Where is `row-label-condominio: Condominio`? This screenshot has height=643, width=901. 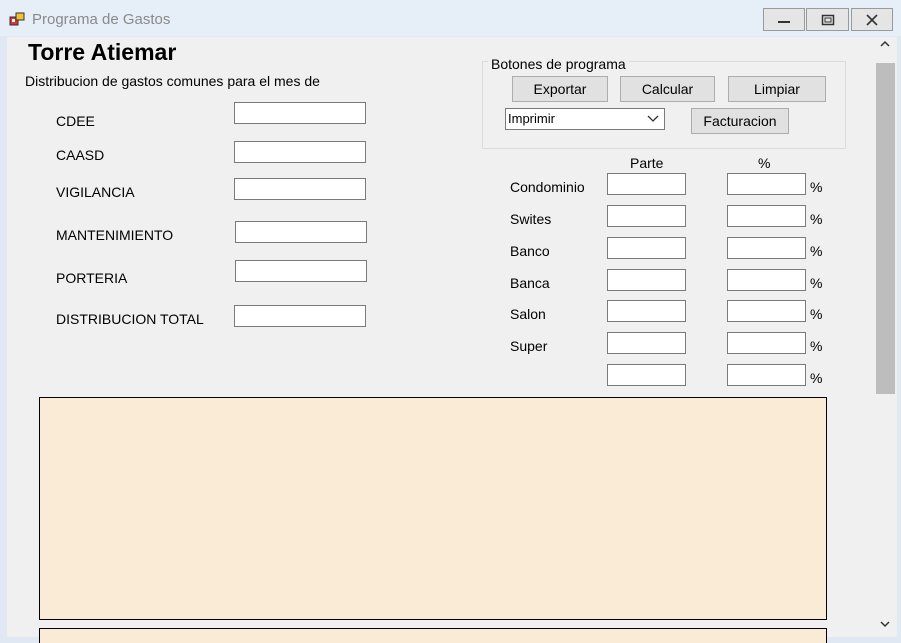 row-label-condominio: Condominio is located at coordinates (547, 187).